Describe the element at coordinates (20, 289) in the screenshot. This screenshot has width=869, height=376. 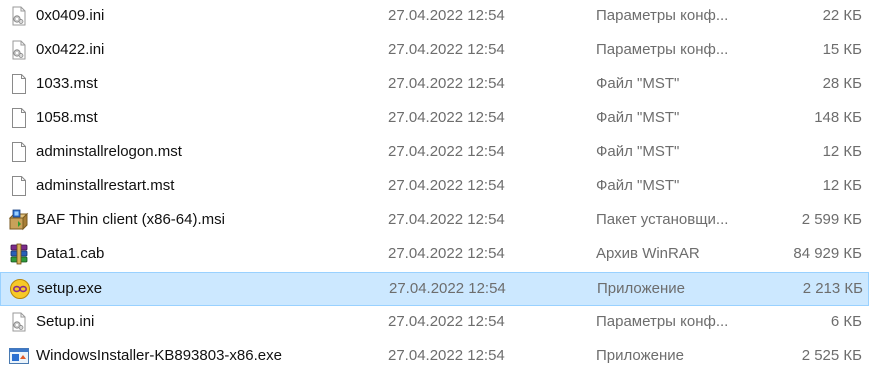
I see `setup-exe-icon` at that location.